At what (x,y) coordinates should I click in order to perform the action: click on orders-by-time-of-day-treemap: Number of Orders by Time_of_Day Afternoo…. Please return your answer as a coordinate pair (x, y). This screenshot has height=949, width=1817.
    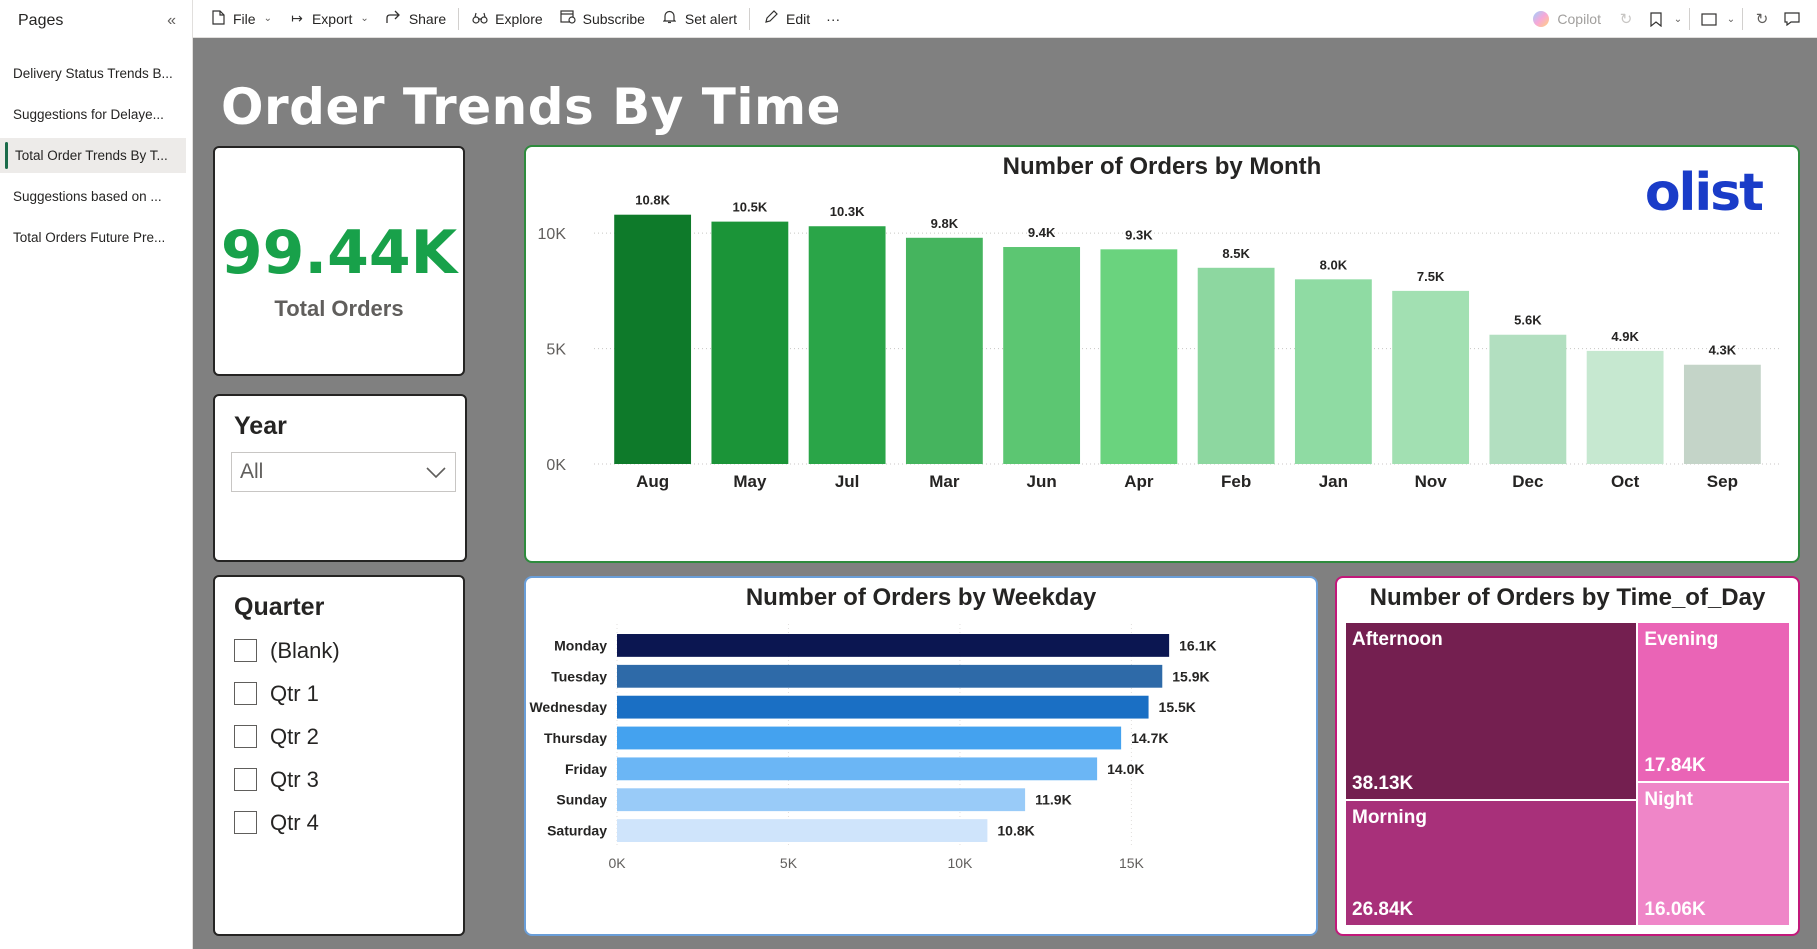
    Looking at the image, I should click on (1567, 756).